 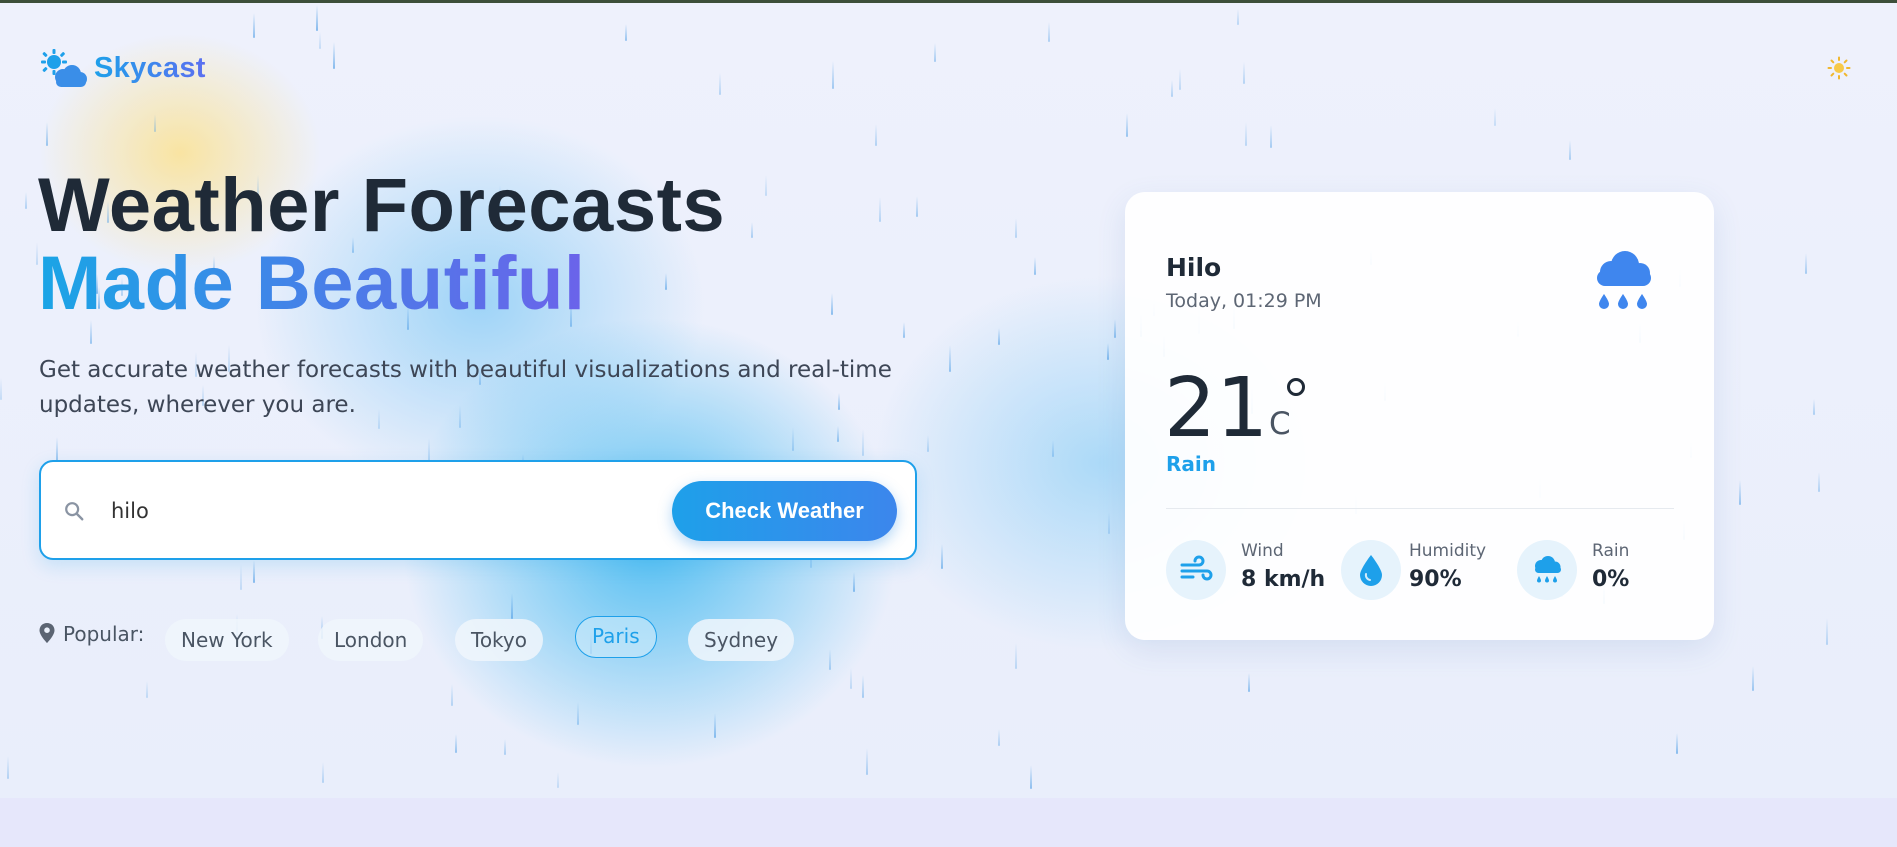 What do you see at coordinates (1371, 570) in the screenshot?
I see `humidity-drop-icon` at bounding box center [1371, 570].